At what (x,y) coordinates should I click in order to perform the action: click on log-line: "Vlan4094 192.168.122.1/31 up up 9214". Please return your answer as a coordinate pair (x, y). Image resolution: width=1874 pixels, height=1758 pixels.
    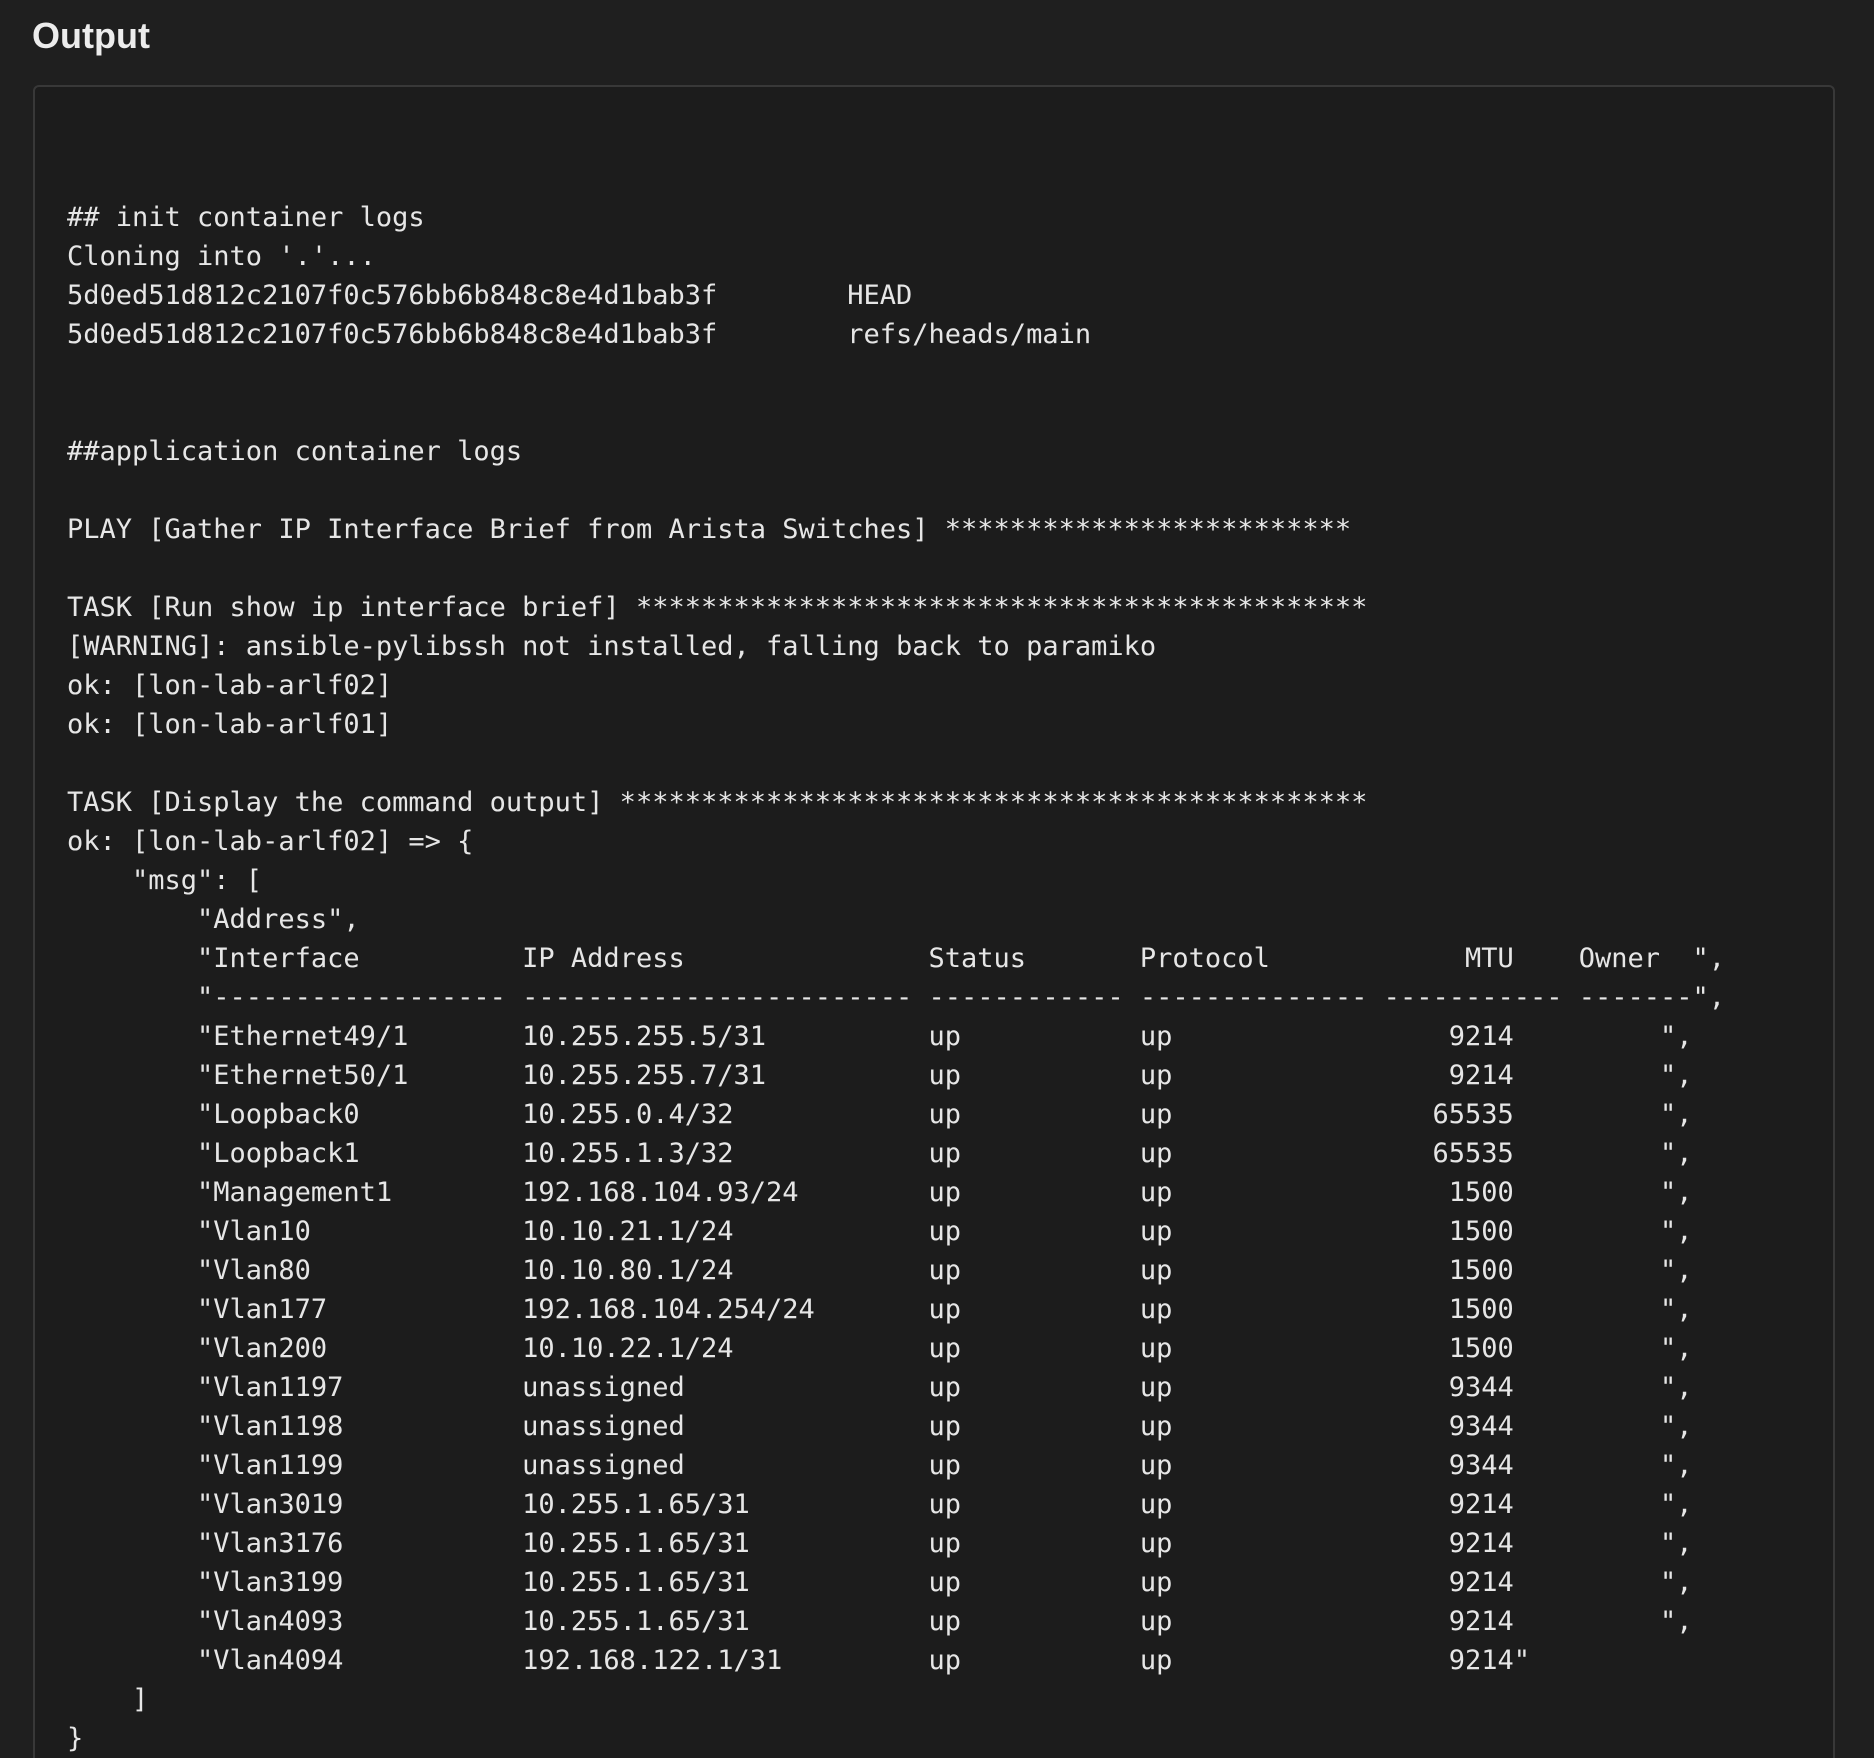
    Looking at the image, I should click on (798, 1660).